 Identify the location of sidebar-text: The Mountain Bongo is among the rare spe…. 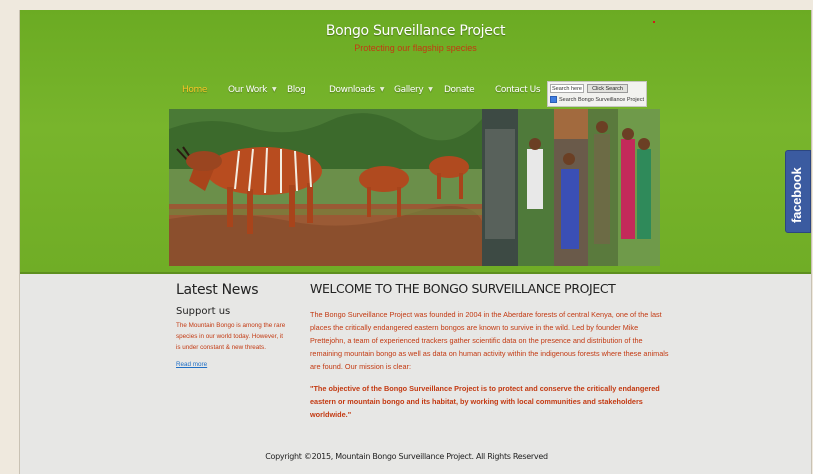
(231, 336).